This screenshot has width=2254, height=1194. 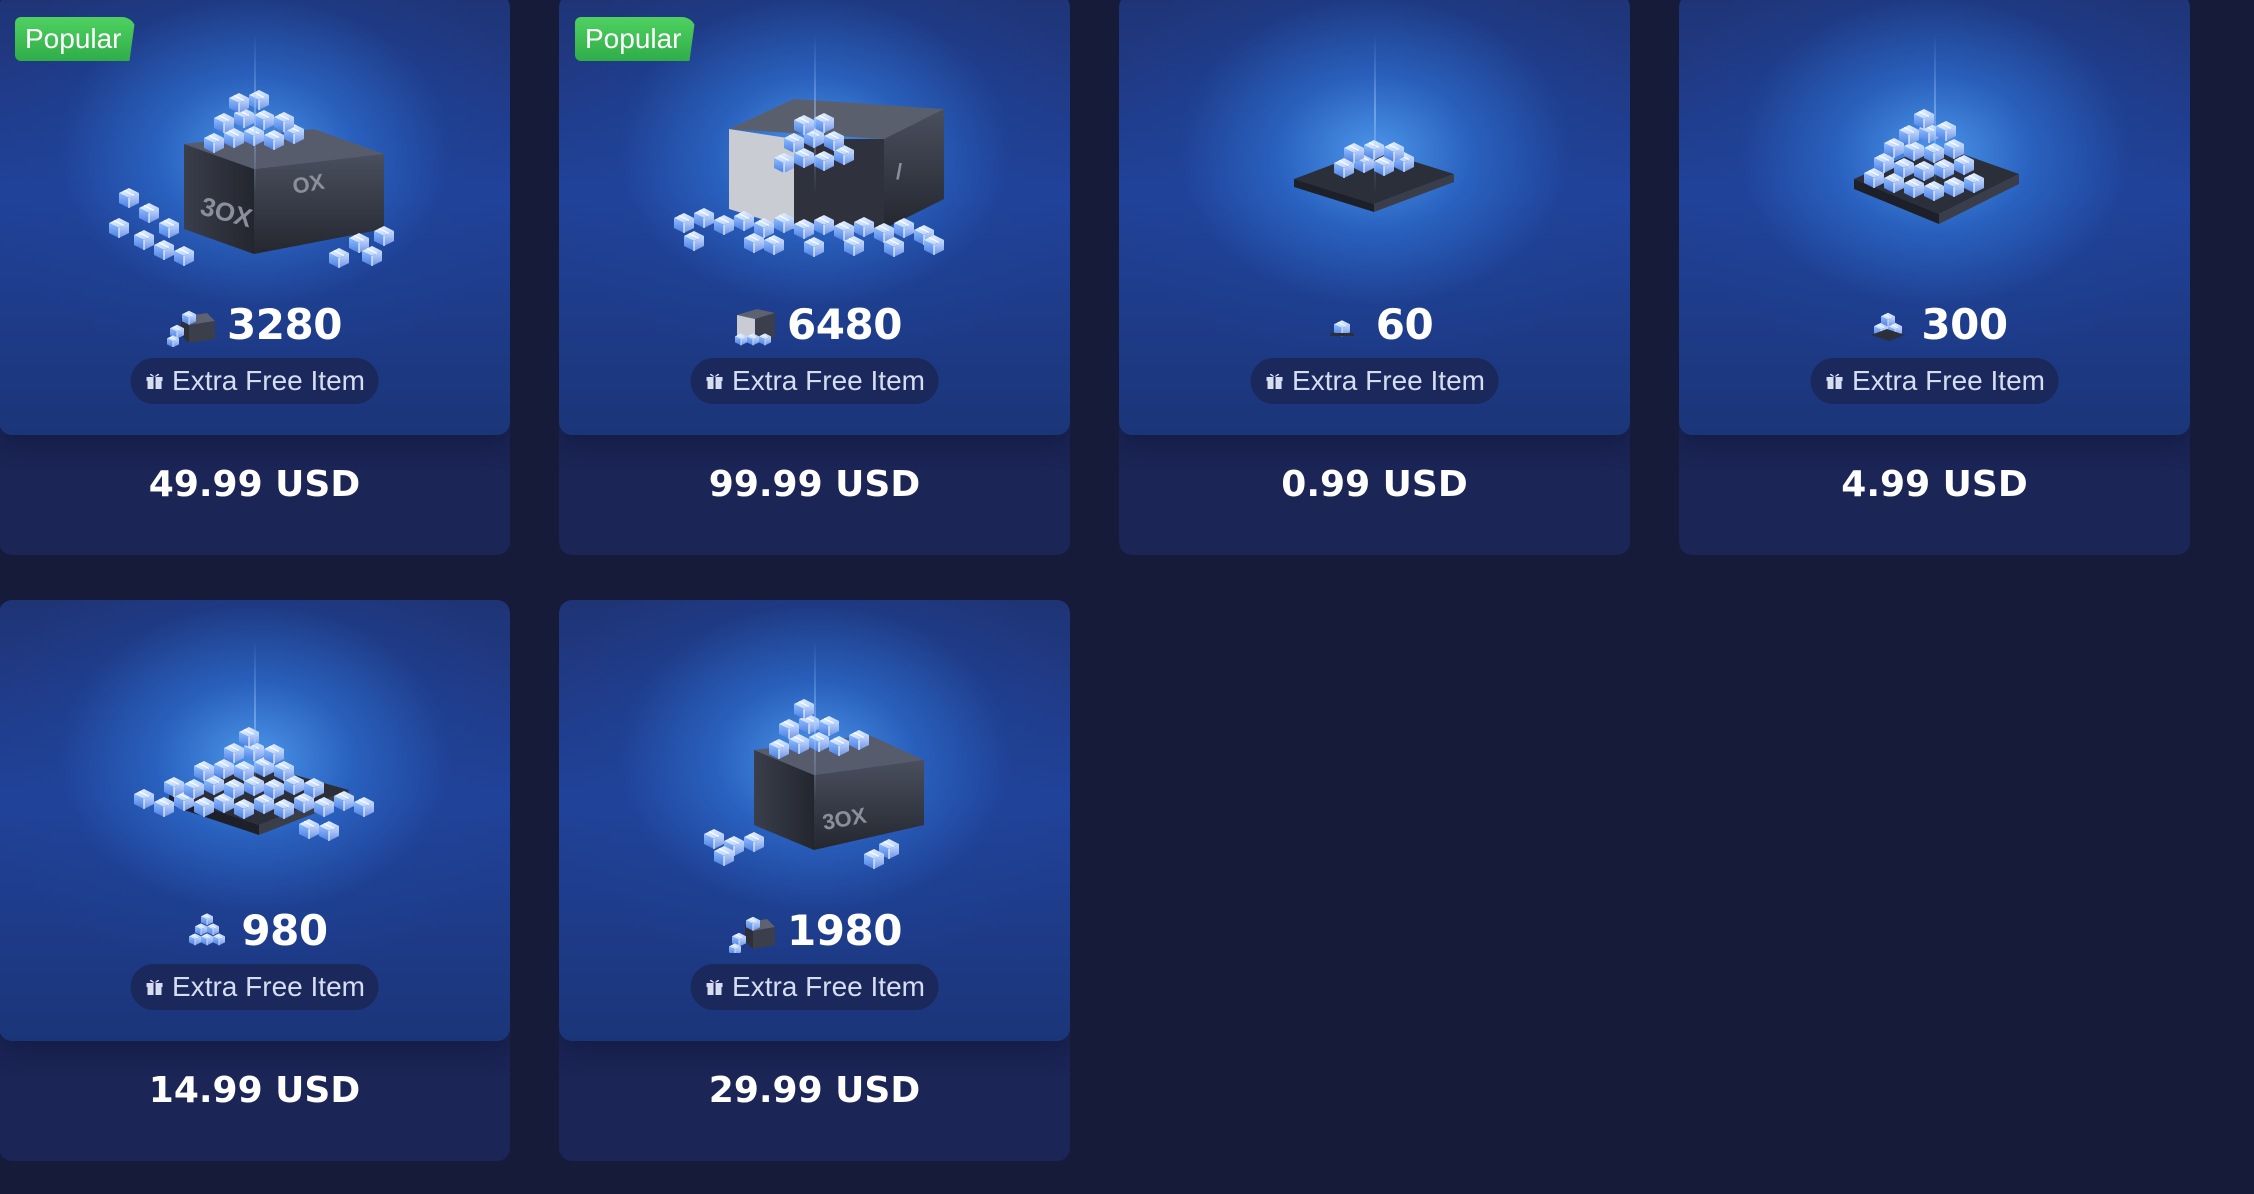 What do you see at coordinates (813, 784) in the screenshot?
I see `crate-of-gift-cubes-medium-image: 3OX` at bounding box center [813, 784].